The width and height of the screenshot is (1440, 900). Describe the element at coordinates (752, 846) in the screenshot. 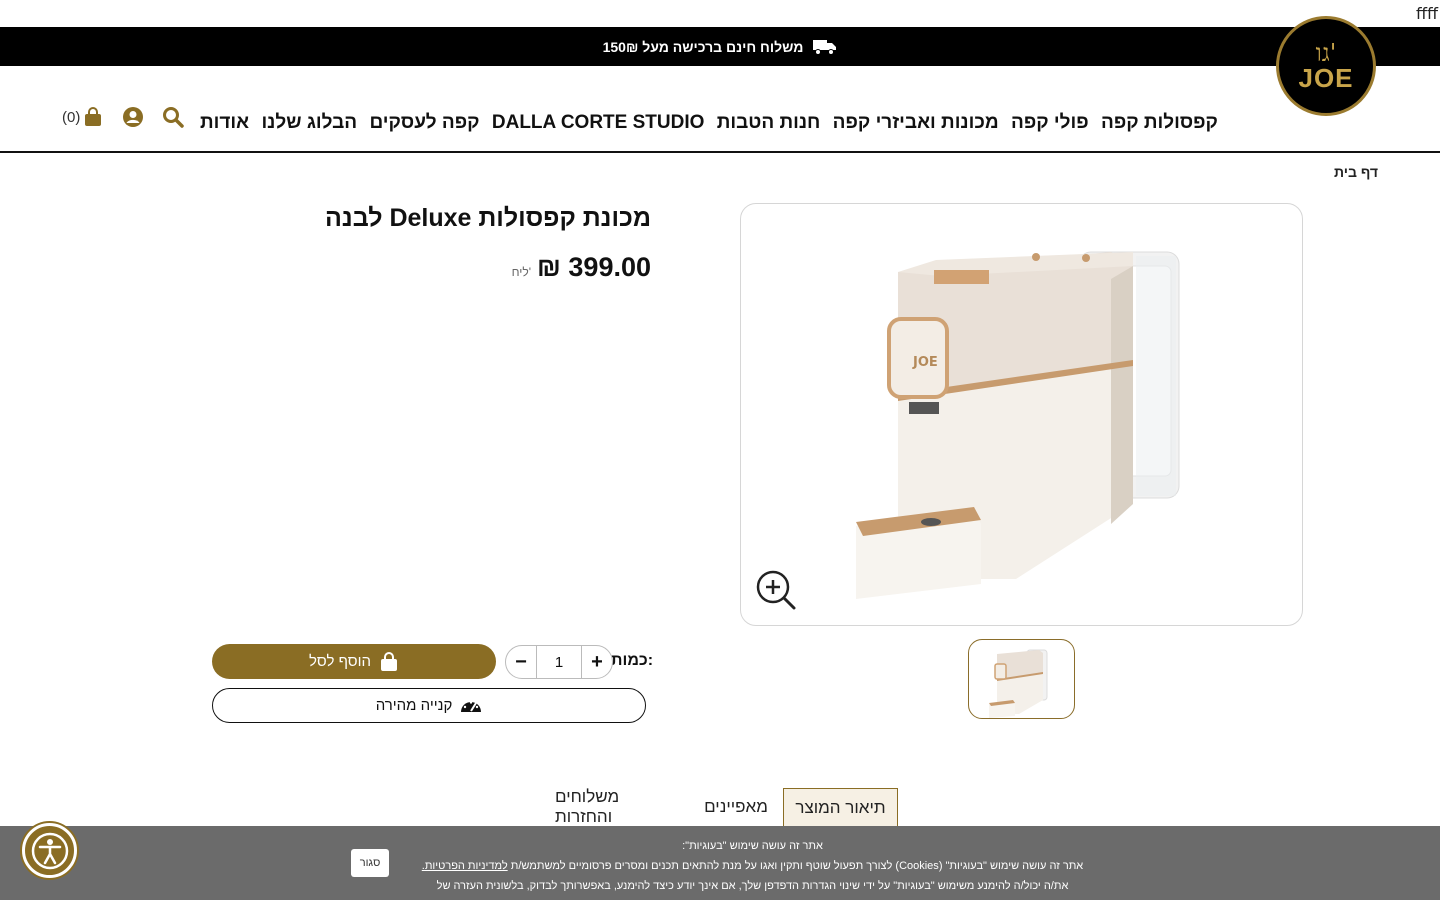

I see `cookie-line-1: אתר זה עושה שימוש "בעוגיות":` at that location.